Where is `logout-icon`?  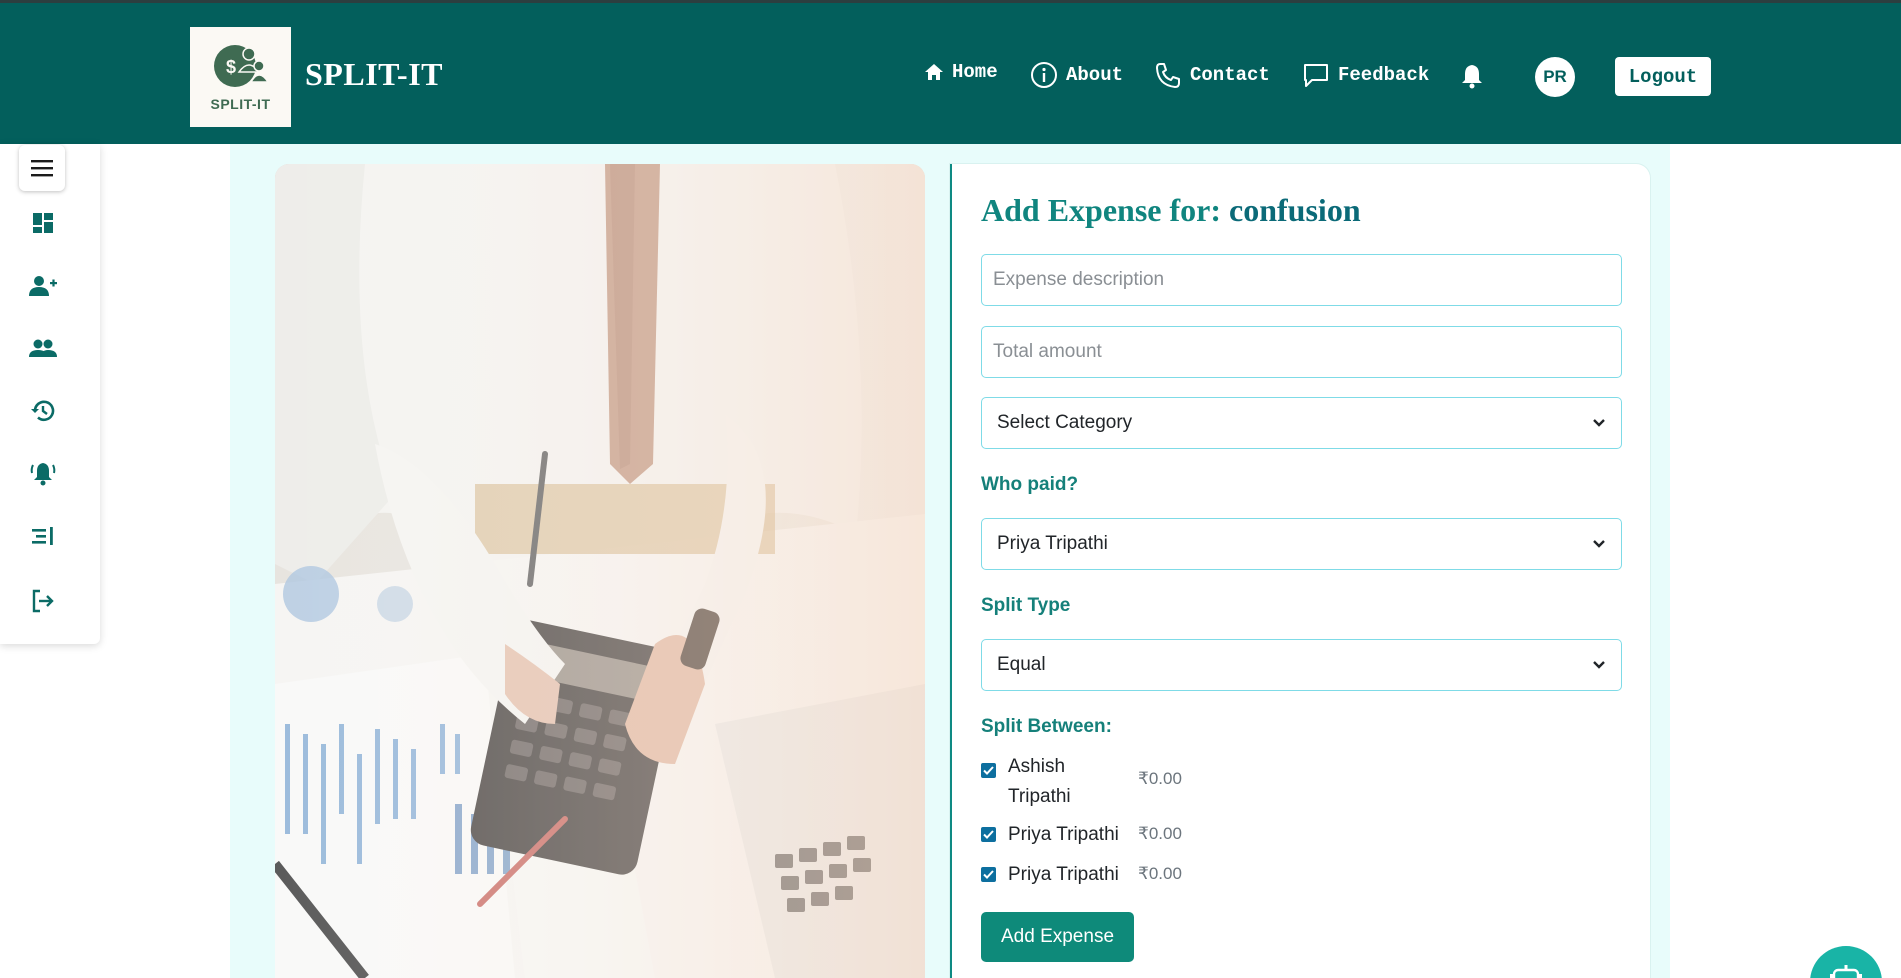
logout-icon is located at coordinates (43, 601).